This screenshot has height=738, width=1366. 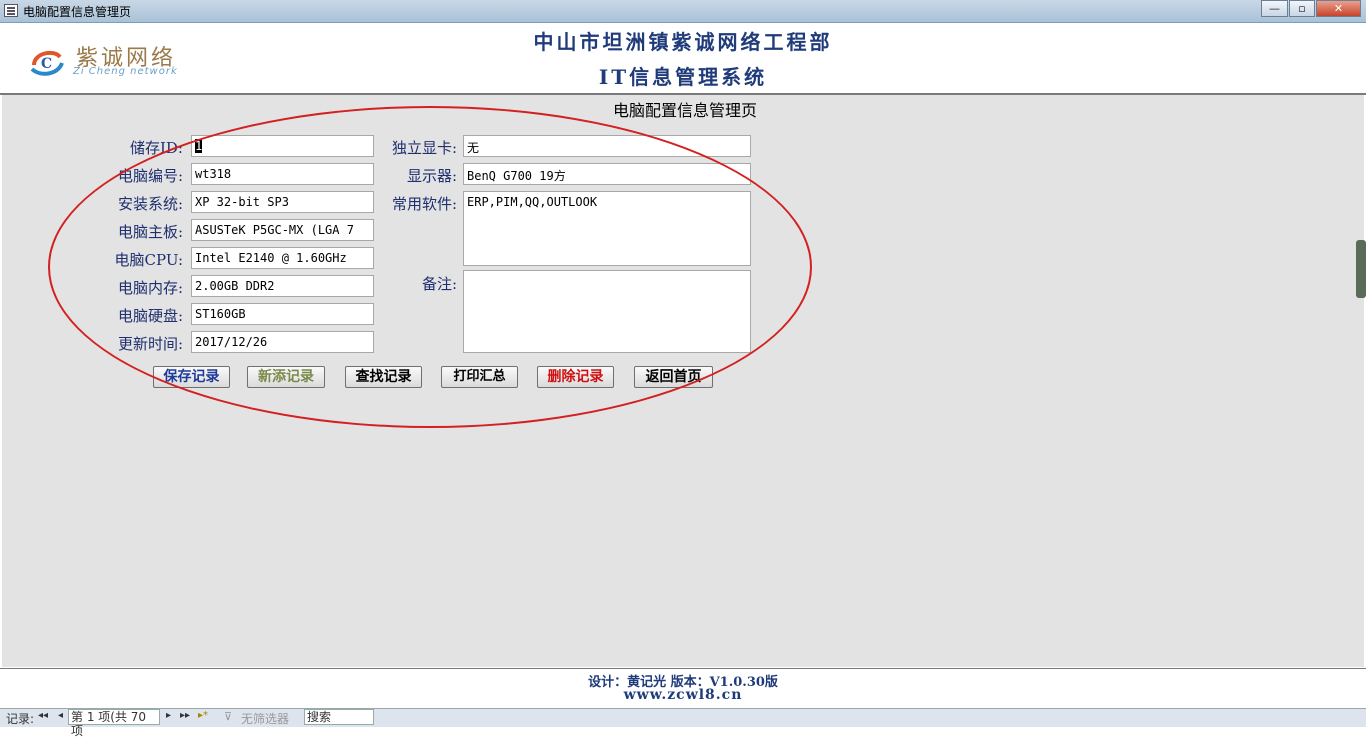 I want to click on label-remark: 备注:, so click(x=439, y=284).